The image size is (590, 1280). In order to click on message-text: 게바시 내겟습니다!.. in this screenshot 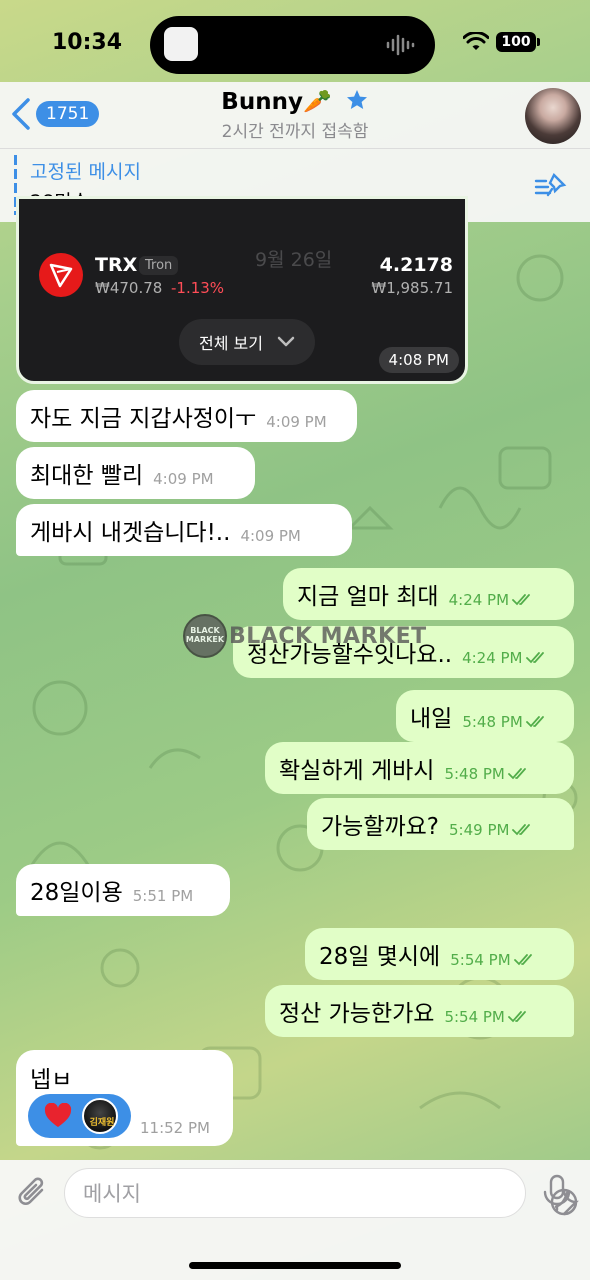, I will do `click(130, 533)`.